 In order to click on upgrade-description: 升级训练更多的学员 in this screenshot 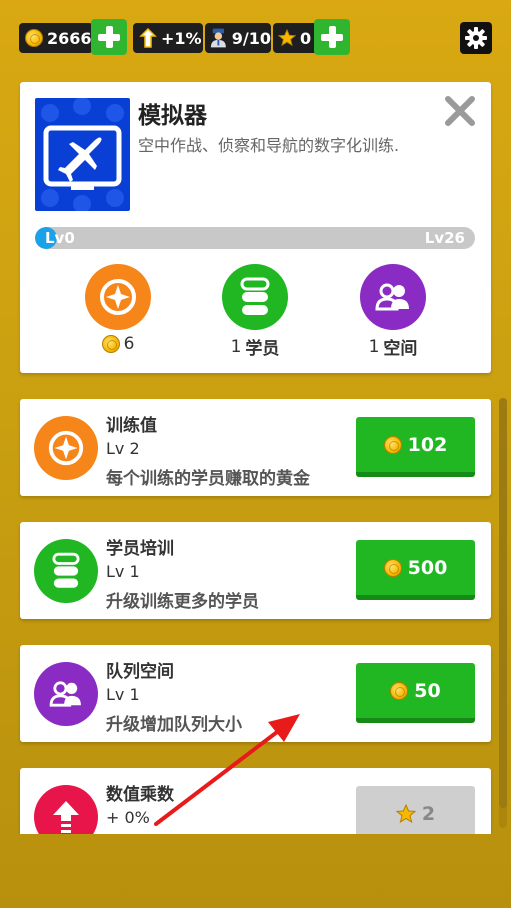, I will do `click(182, 602)`.